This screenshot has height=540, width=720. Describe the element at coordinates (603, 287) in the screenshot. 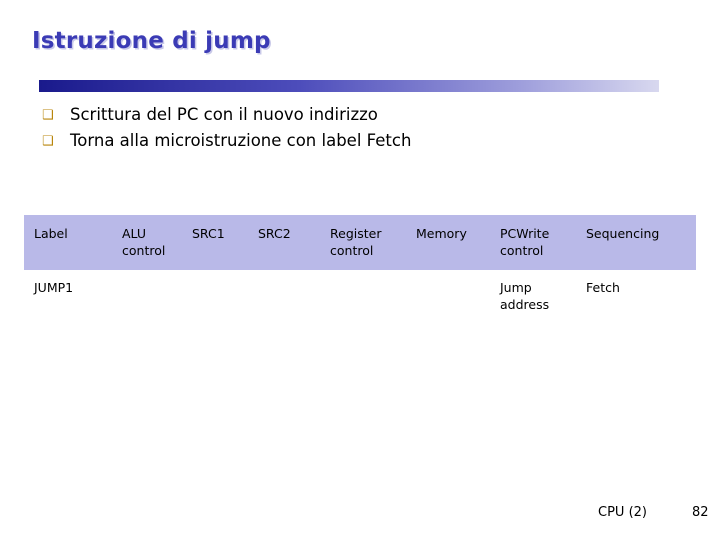

I see `table-row: Fetch` at that location.